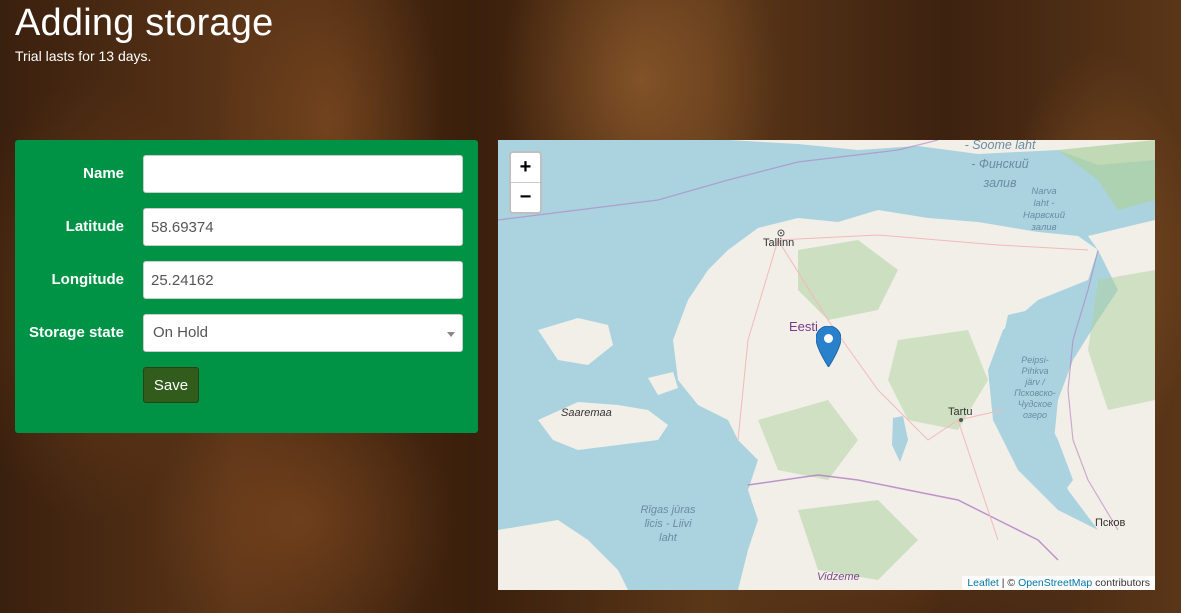 The width and height of the screenshot is (1181, 613). What do you see at coordinates (960, 412) in the screenshot?
I see `map-label-tartu: Tartu` at bounding box center [960, 412].